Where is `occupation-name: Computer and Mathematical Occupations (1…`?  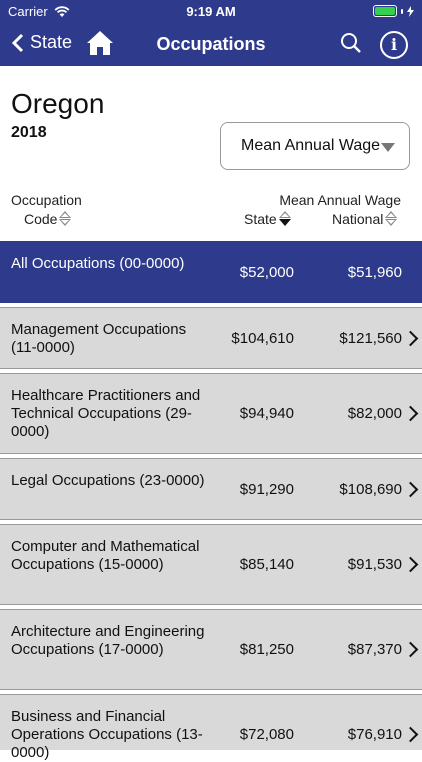
occupation-name: Computer and Mathematical Occupations (1… is located at coordinates (105, 555).